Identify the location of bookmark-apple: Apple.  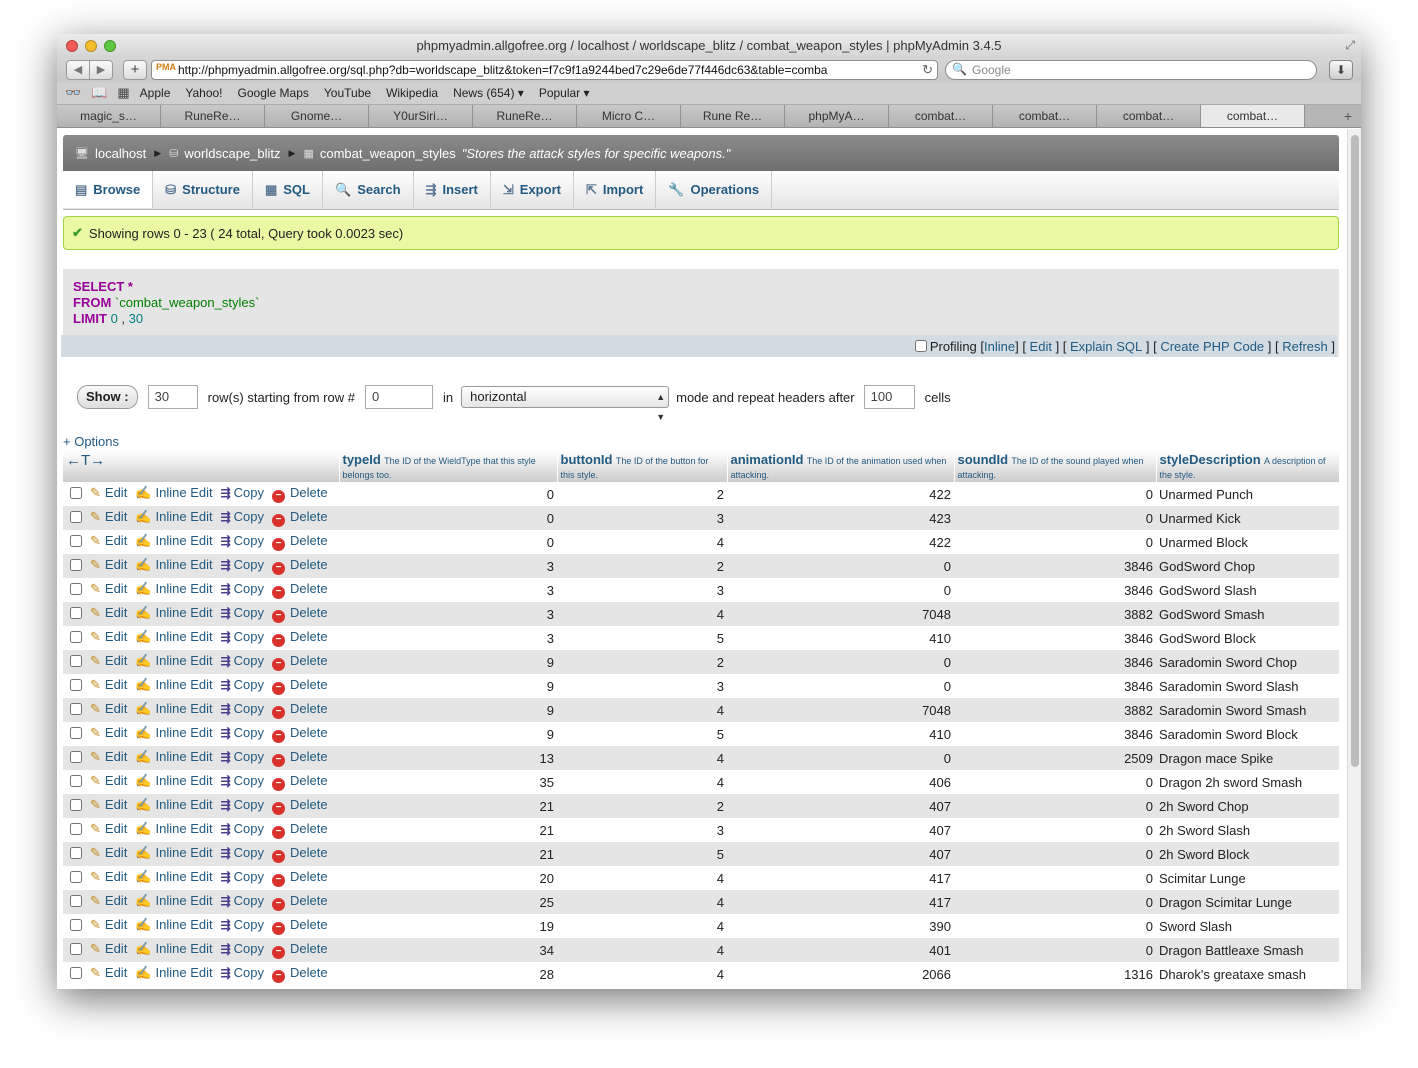
(155, 93).